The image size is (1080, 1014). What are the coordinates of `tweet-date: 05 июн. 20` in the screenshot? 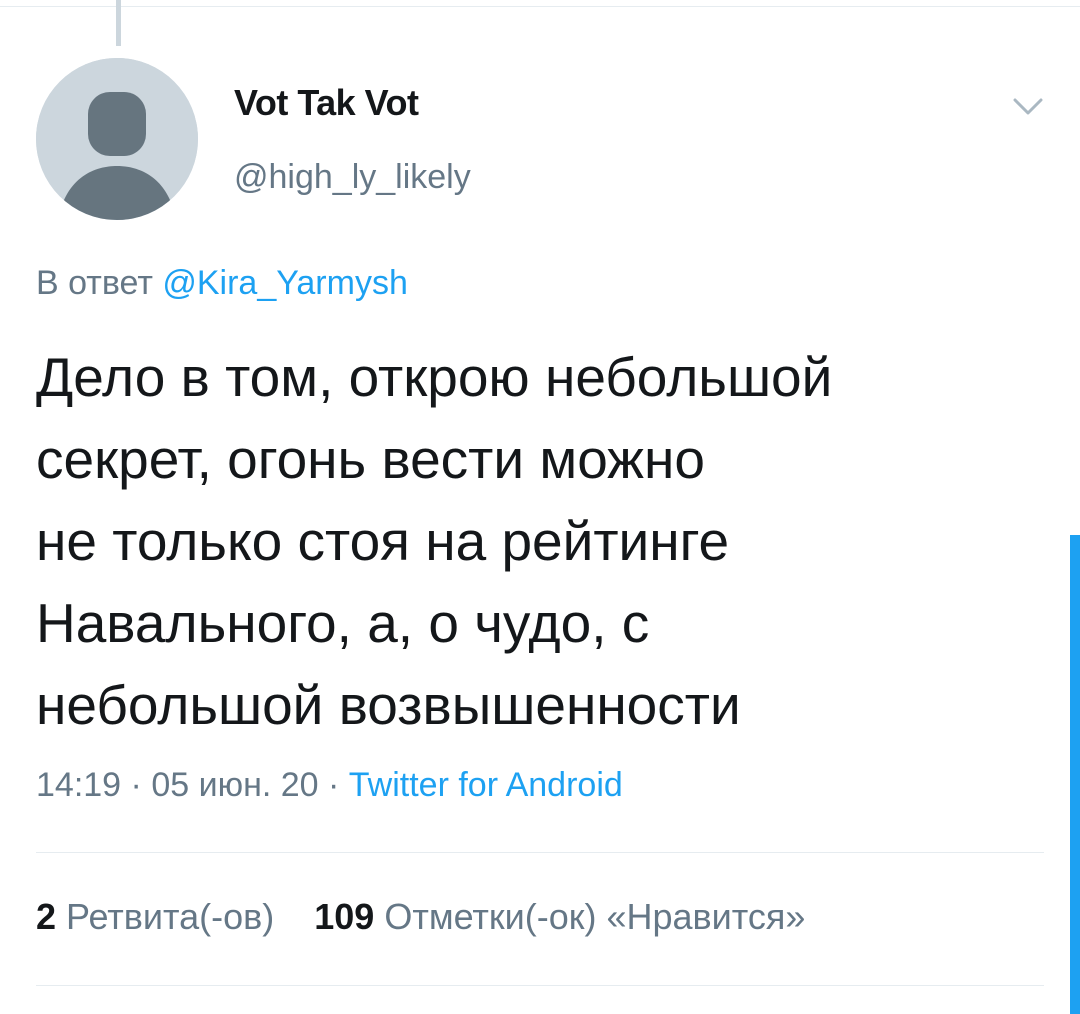 It's located at (235, 785).